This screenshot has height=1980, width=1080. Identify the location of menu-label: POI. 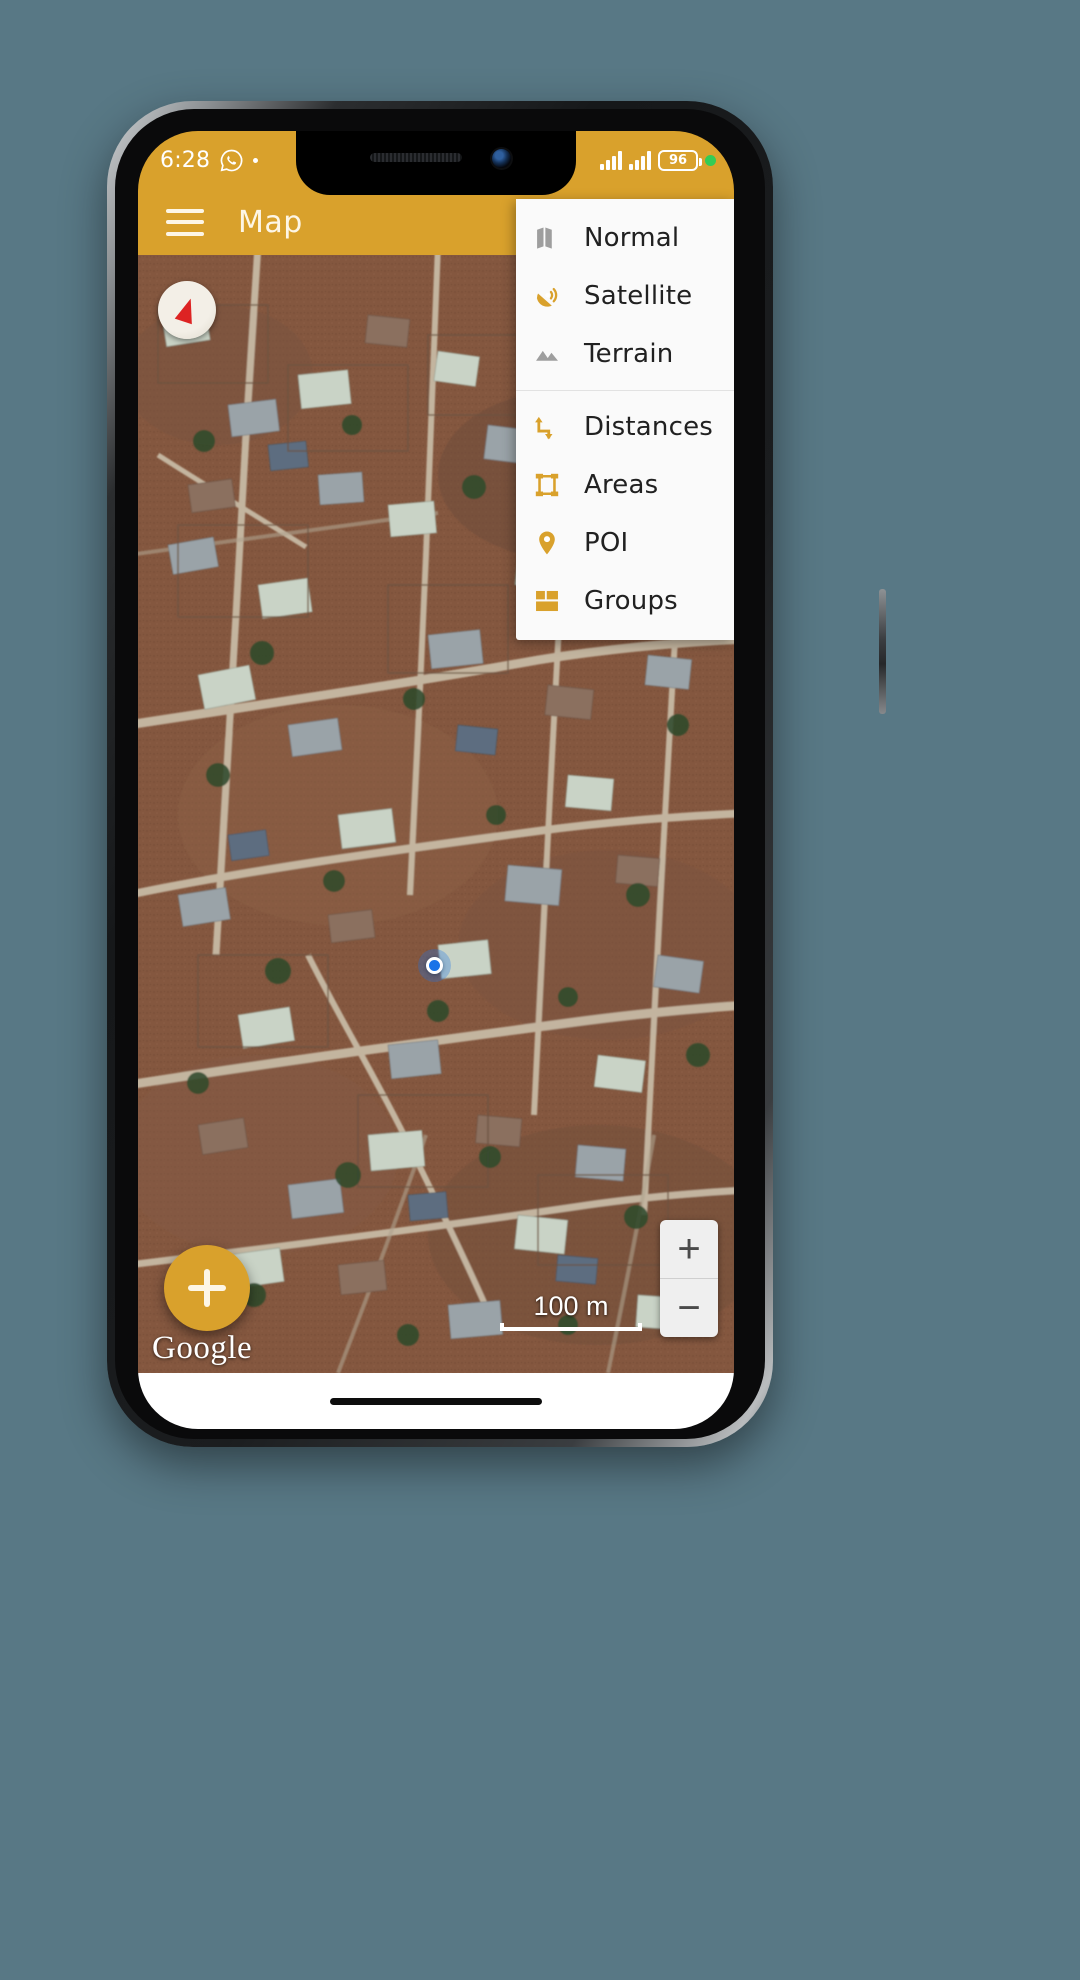
(606, 543).